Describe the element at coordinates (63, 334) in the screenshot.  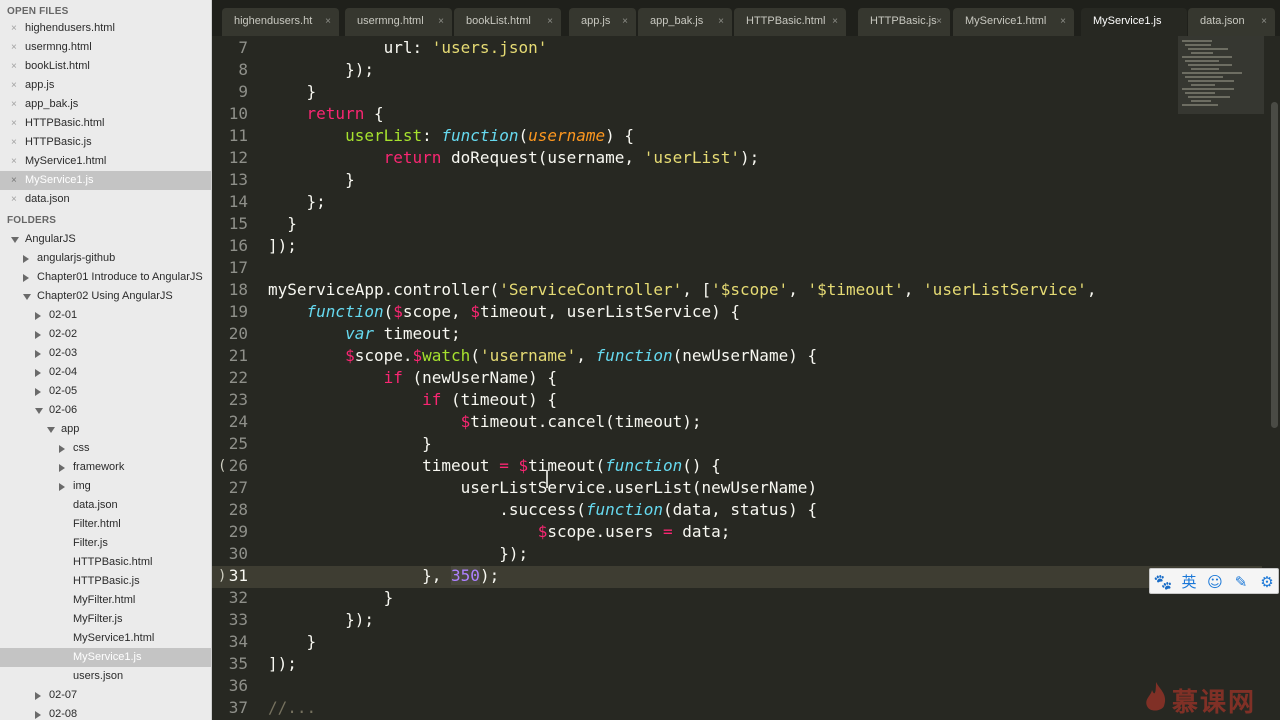
I see `folder-item: 02-02` at that location.